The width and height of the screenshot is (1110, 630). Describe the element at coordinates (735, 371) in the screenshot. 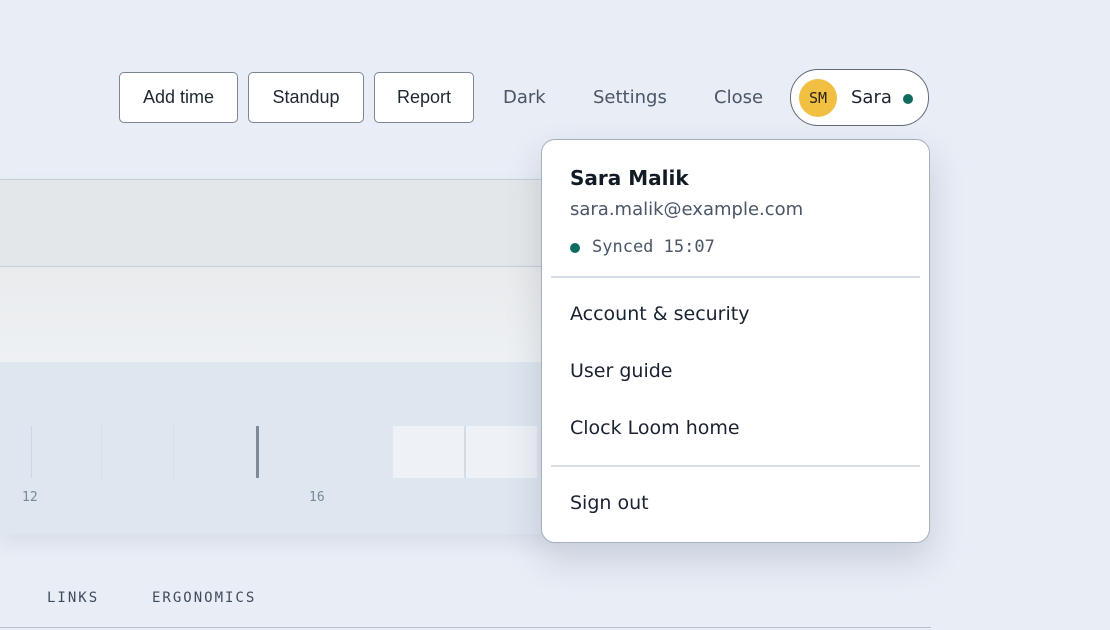

I see `menu-item-user-guide: User guide` at that location.